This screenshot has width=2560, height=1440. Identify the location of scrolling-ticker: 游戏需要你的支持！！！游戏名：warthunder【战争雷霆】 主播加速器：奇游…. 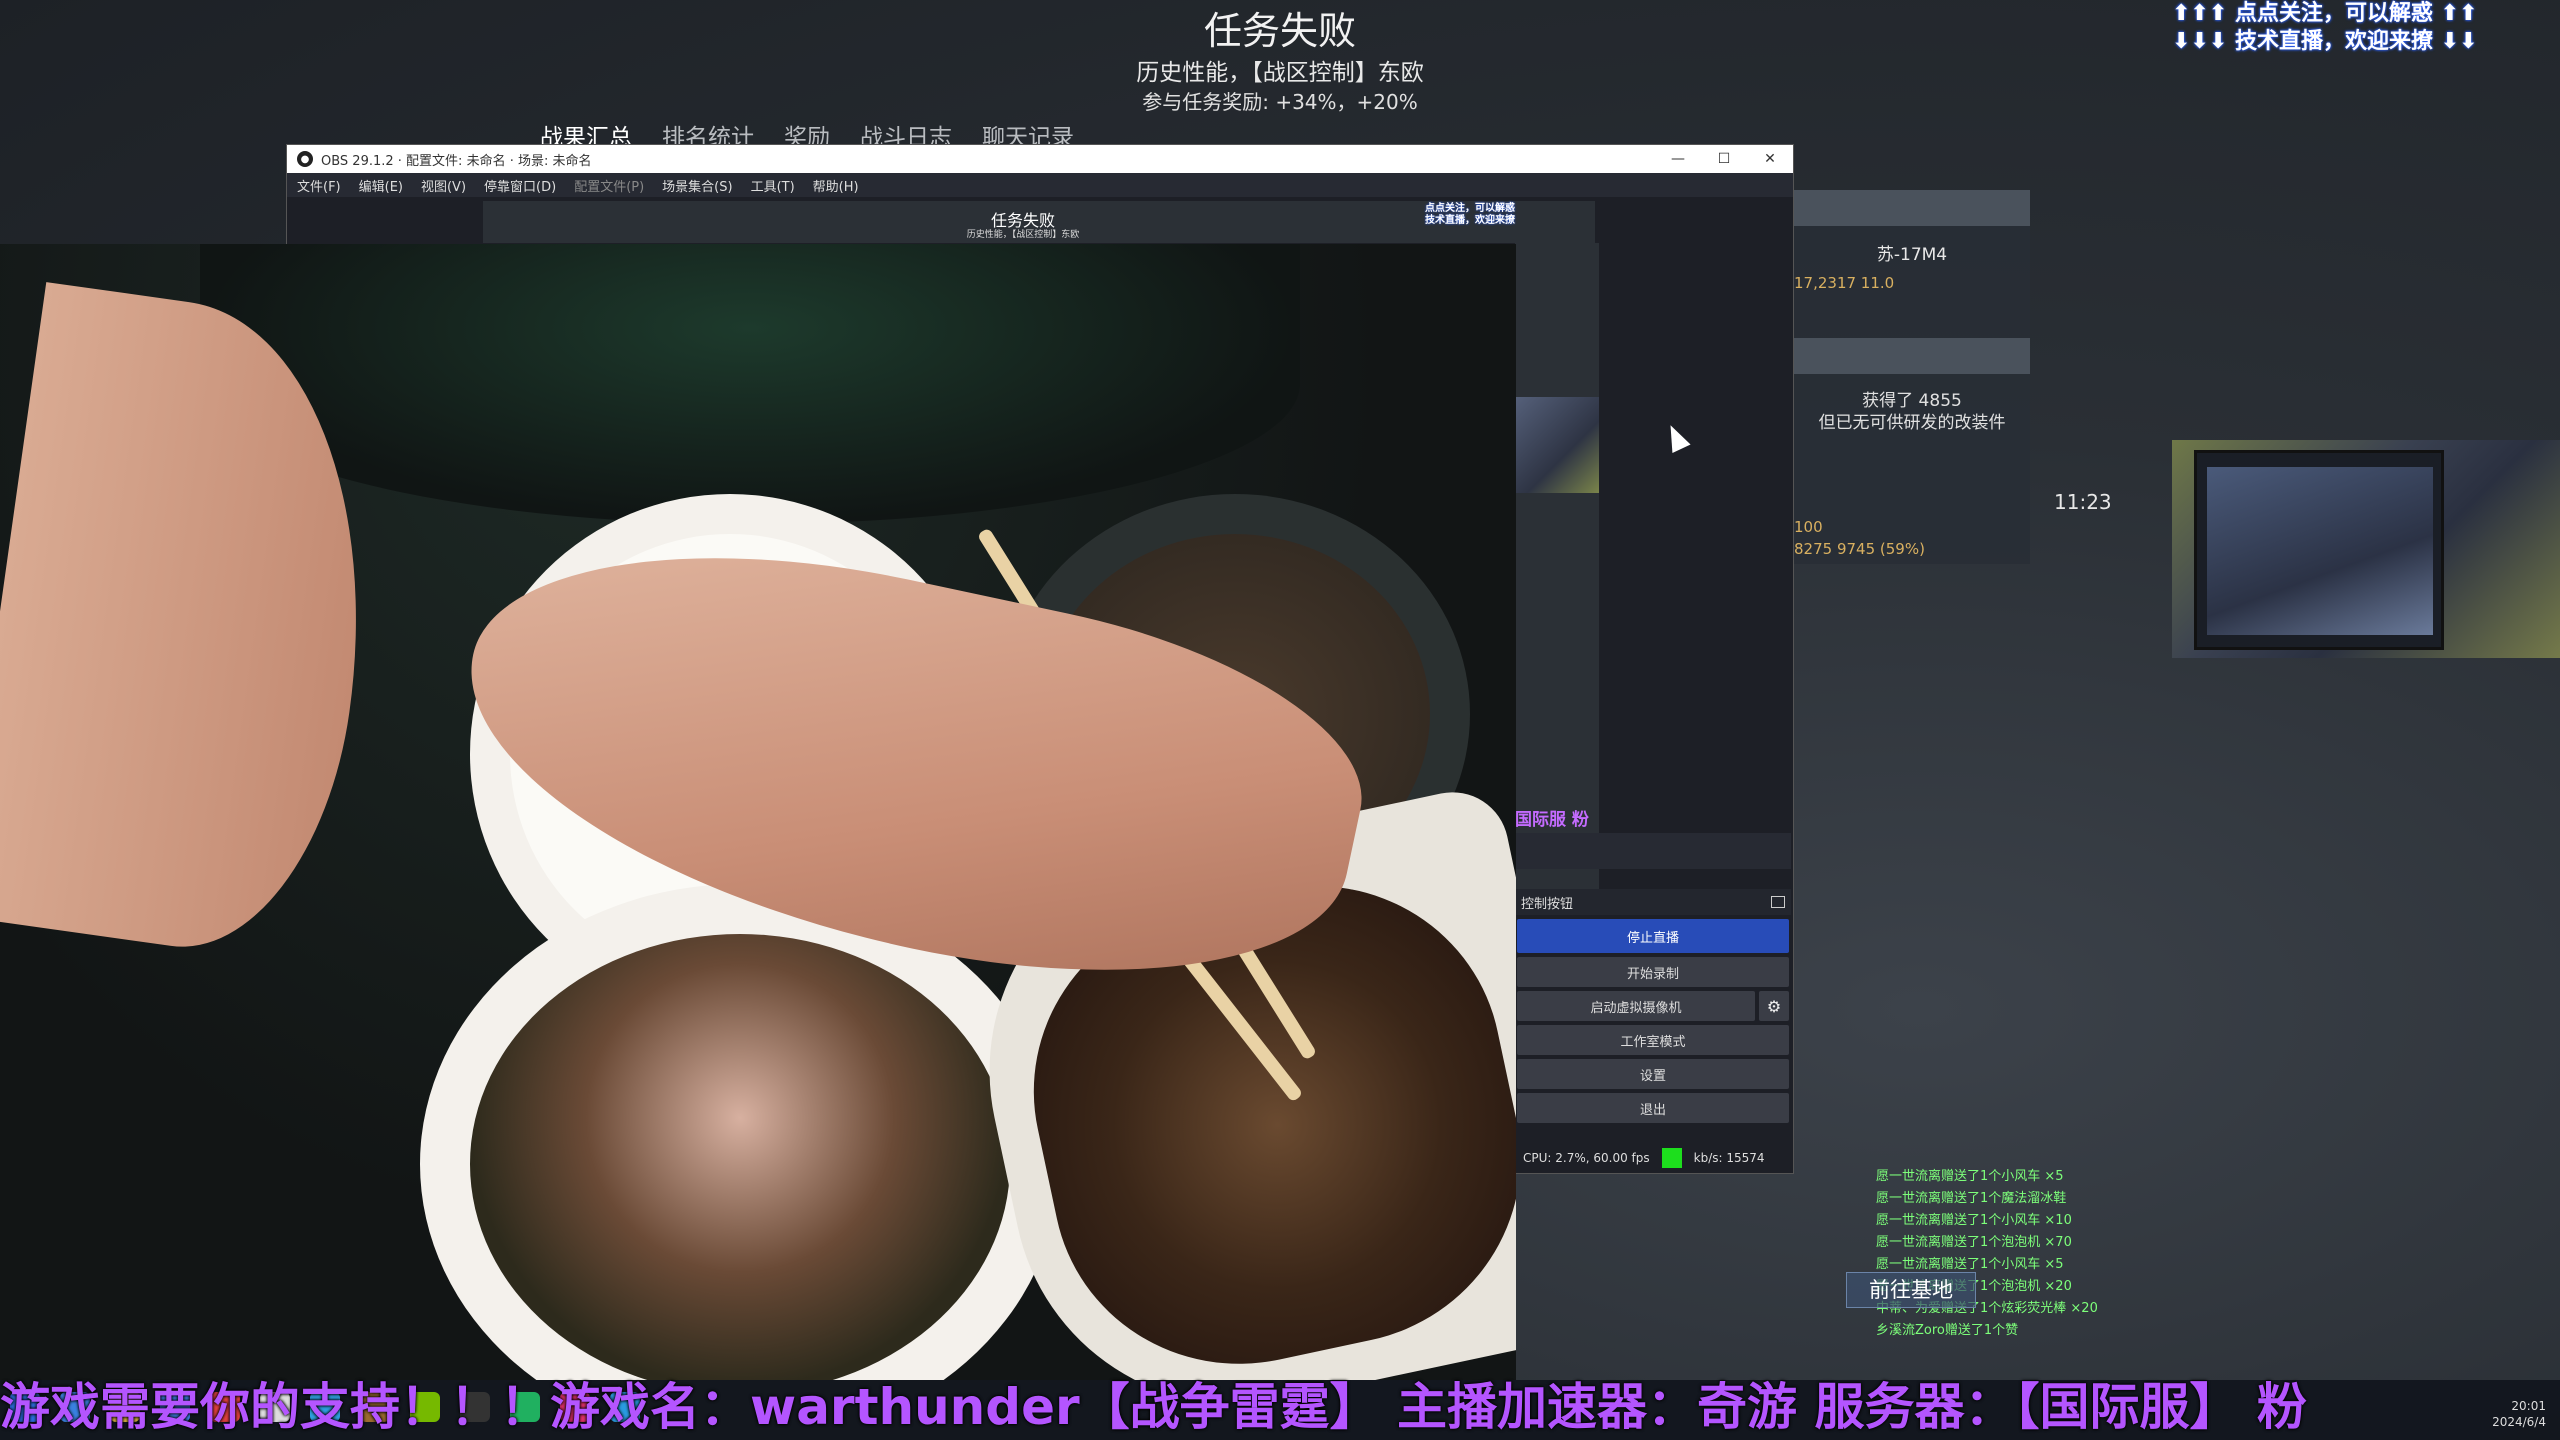
(1153, 1407).